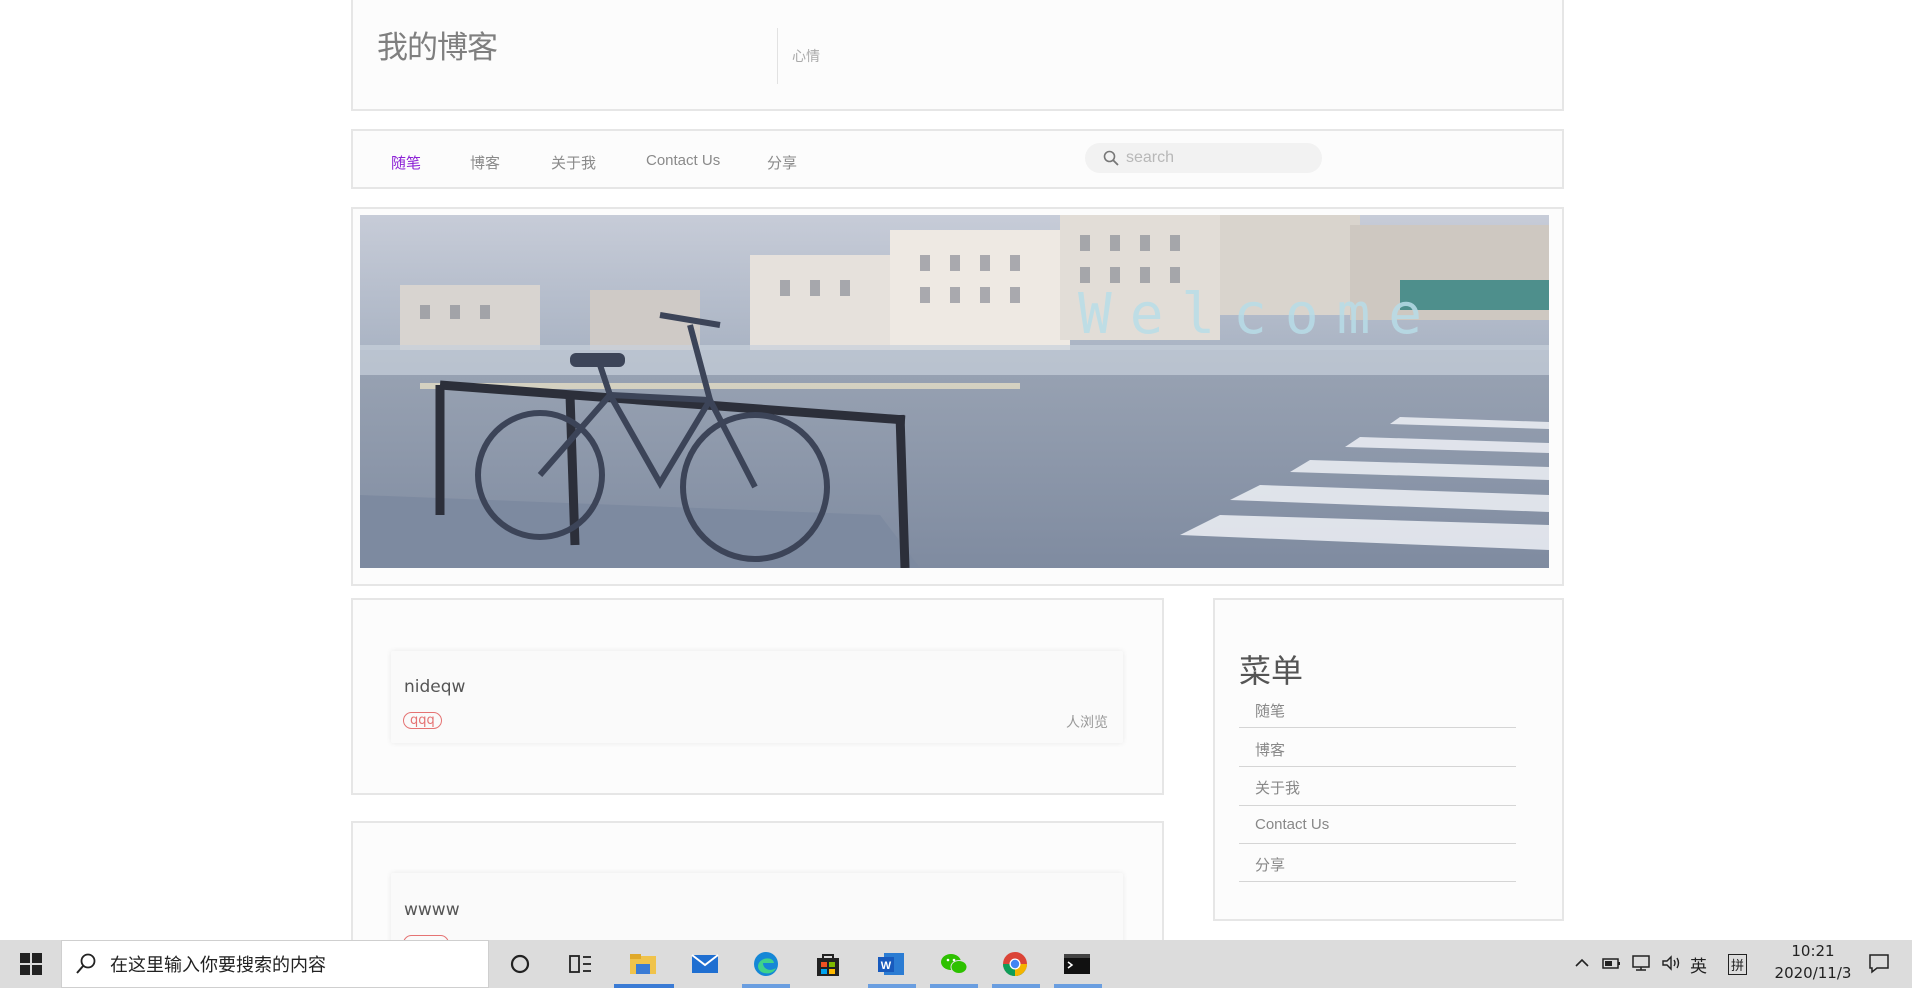  I want to click on sidebar-item-share: 分享, so click(1270, 864).